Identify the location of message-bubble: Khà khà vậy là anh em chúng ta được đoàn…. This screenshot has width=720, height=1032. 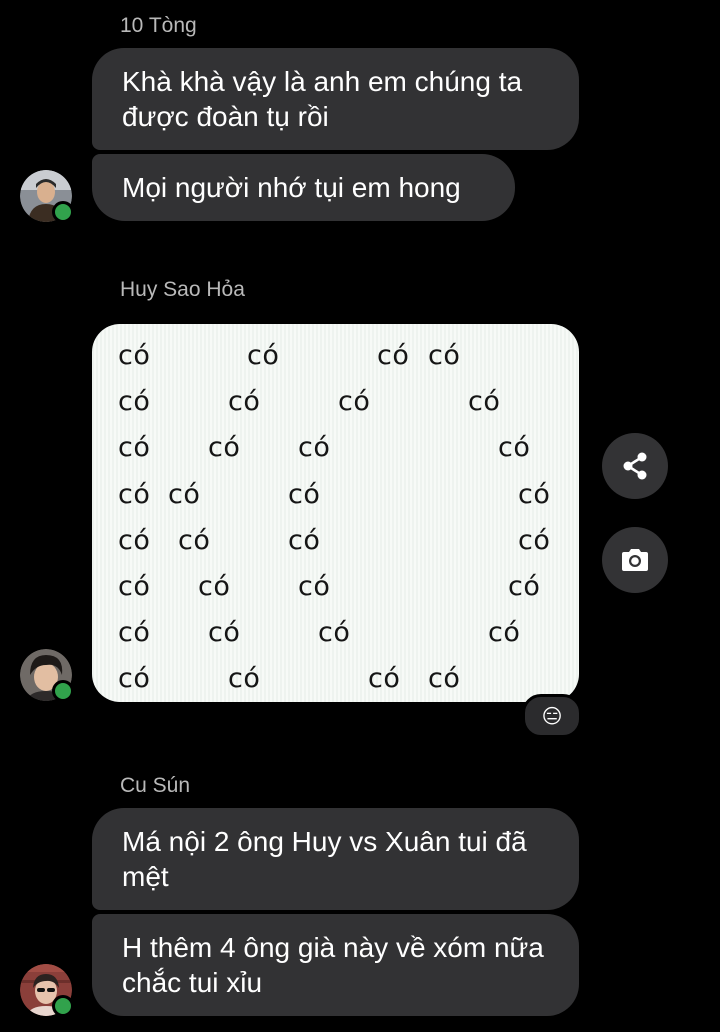
(335, 99).